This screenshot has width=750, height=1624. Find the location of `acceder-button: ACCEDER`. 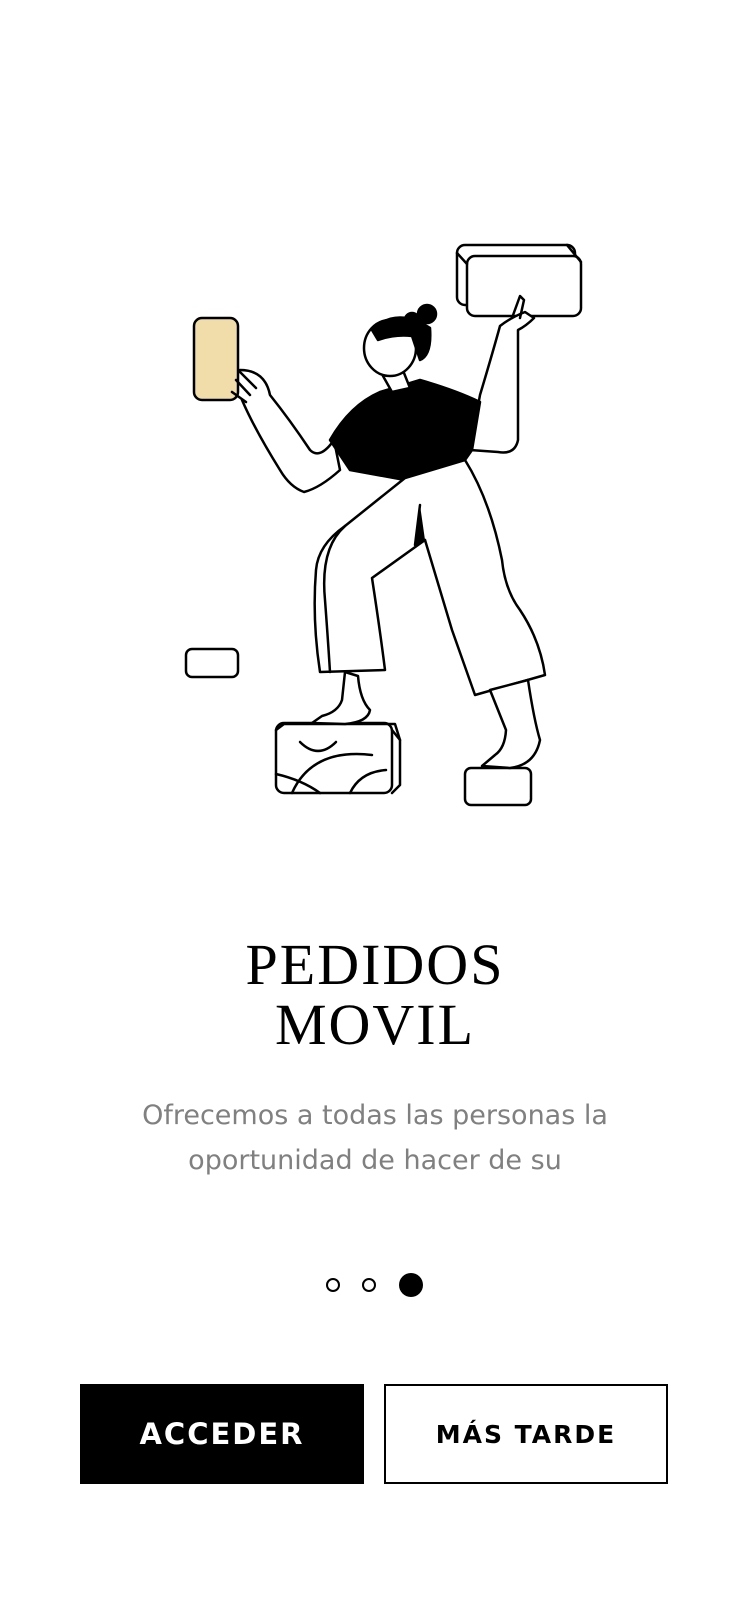

acceder-button: ACCEDER is located at coordinates (222, 1434).